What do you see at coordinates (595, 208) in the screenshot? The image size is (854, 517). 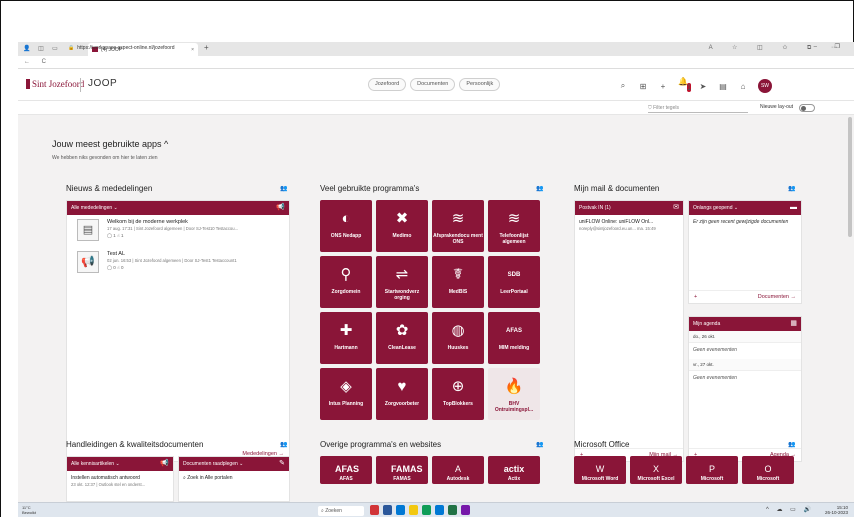 I see `inbox-label: Postvak IN (1)` at bounding box center [595, 208].